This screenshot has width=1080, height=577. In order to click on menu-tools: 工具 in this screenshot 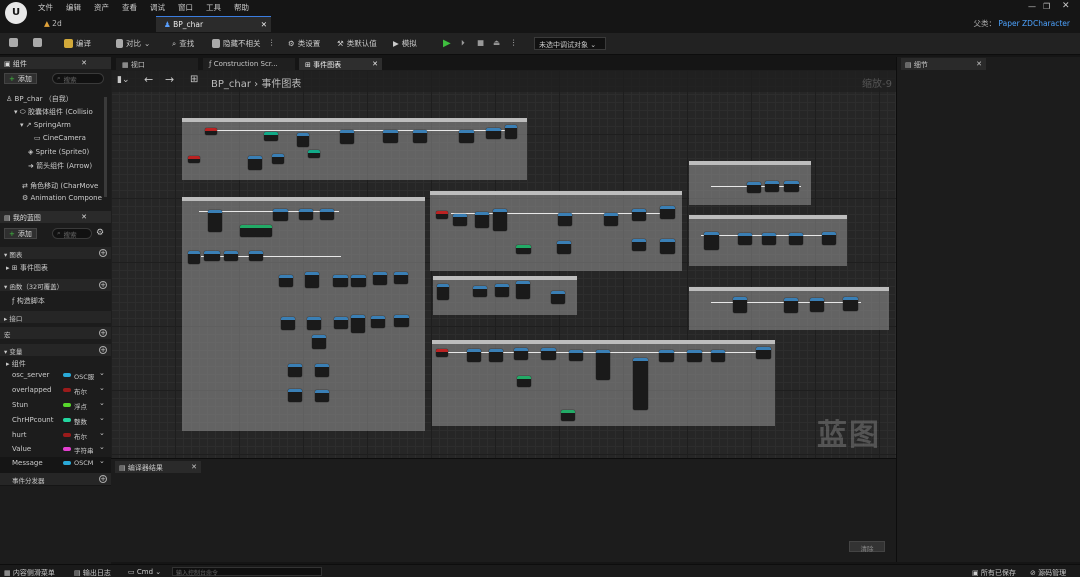, I will do `click(213, 7)`.